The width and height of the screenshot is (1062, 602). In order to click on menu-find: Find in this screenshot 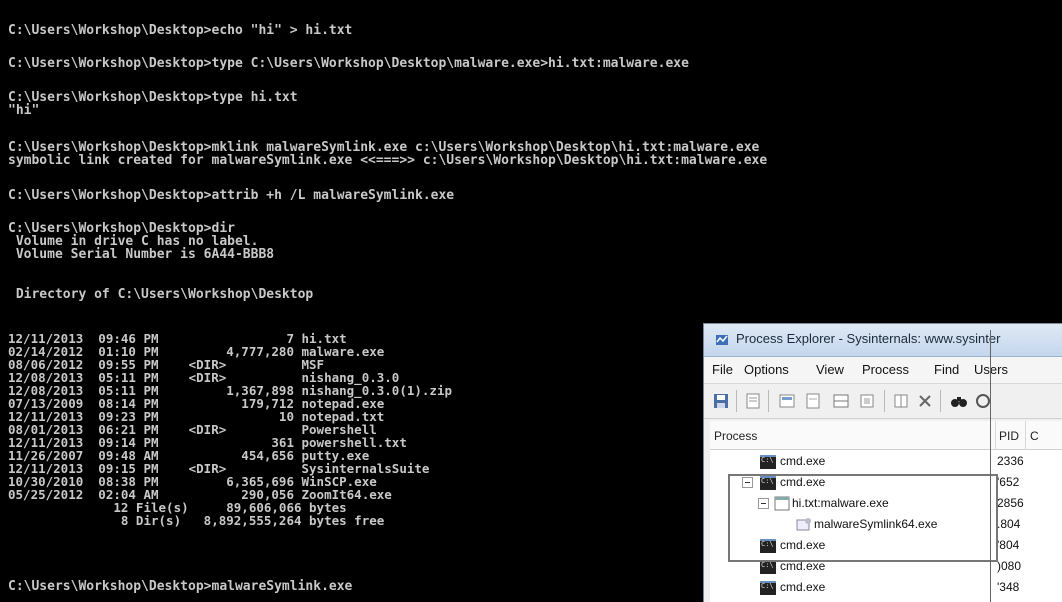, I will do `click(946, 369)`.